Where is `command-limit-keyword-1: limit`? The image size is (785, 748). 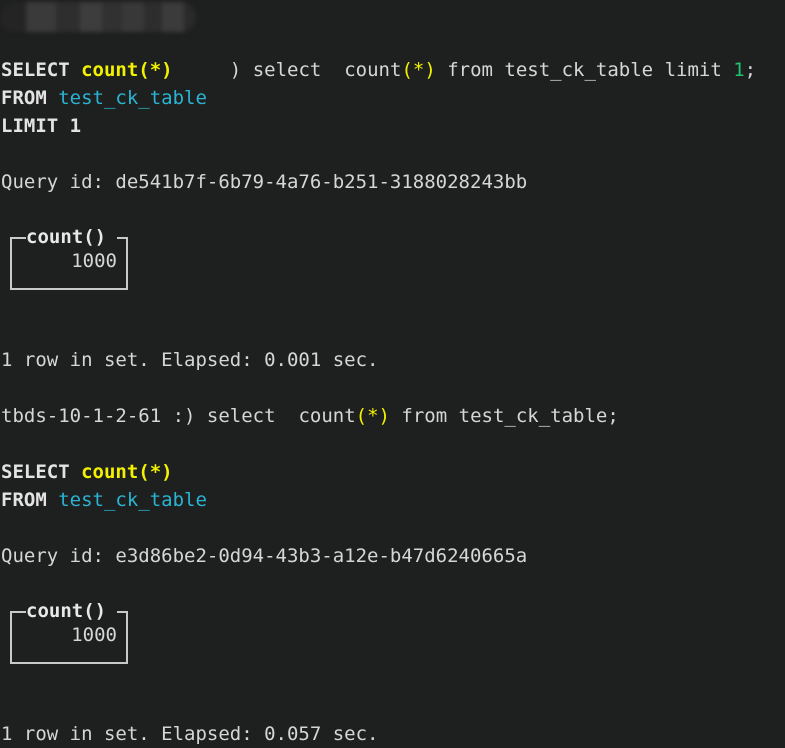 command-limit-keyword-1: limit is located at coordinates (693, 70).